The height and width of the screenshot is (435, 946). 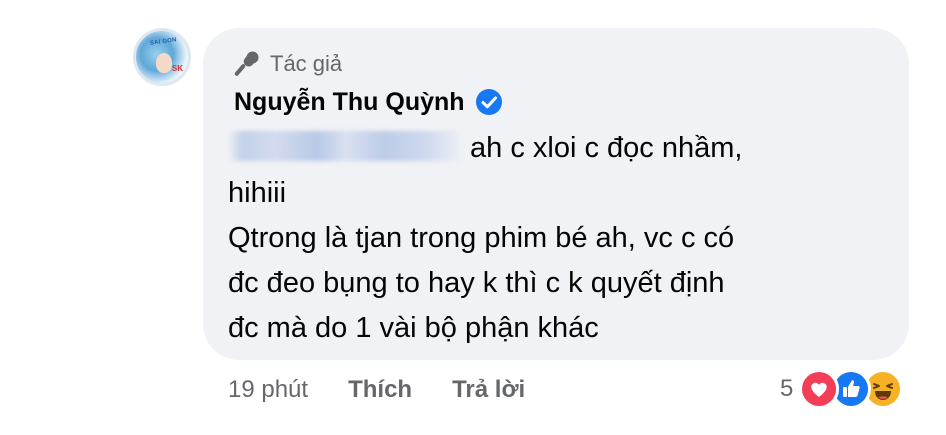 I want to click on author-badge: Tác giả, so click(x=288, y=64).